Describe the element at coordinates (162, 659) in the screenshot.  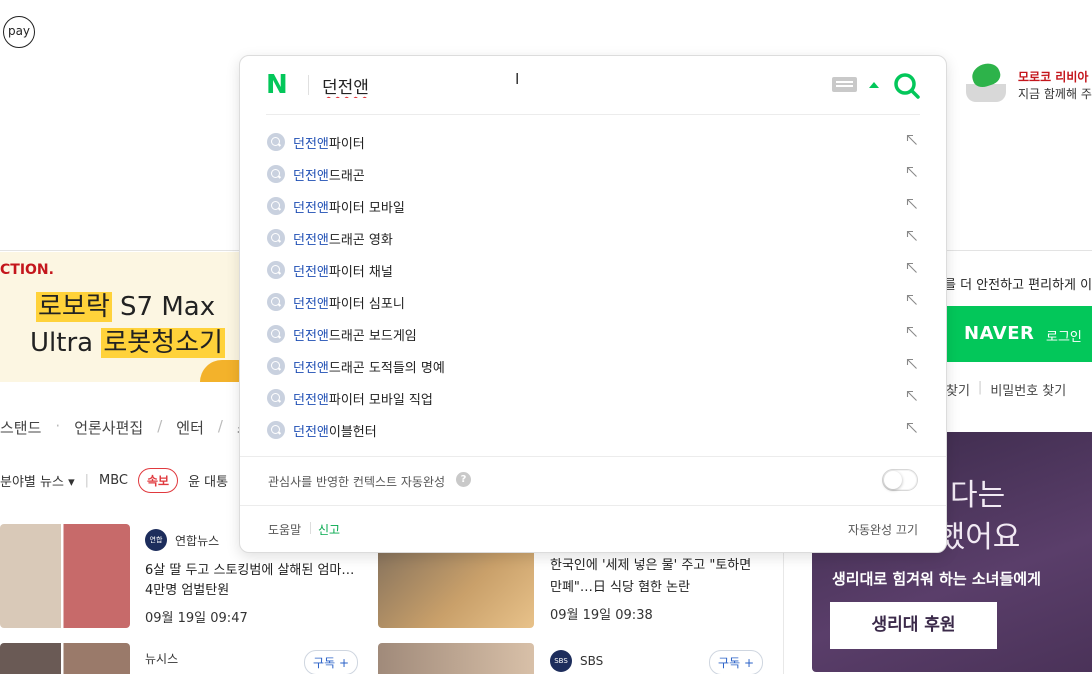
I see `press-name: 뉴시스` at that location.